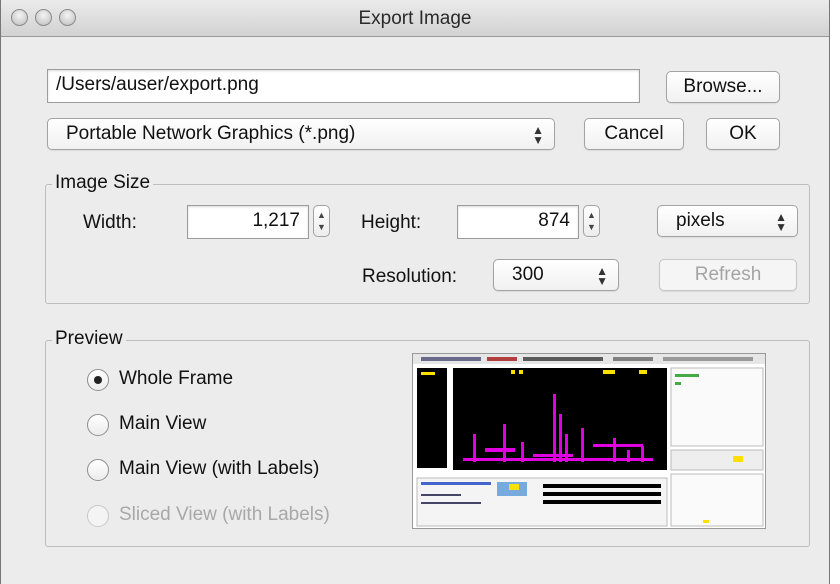 The width and height of the screenshot is (840, 584). I want to click on height-stepper: ▲ ▼, so click(591, 221).